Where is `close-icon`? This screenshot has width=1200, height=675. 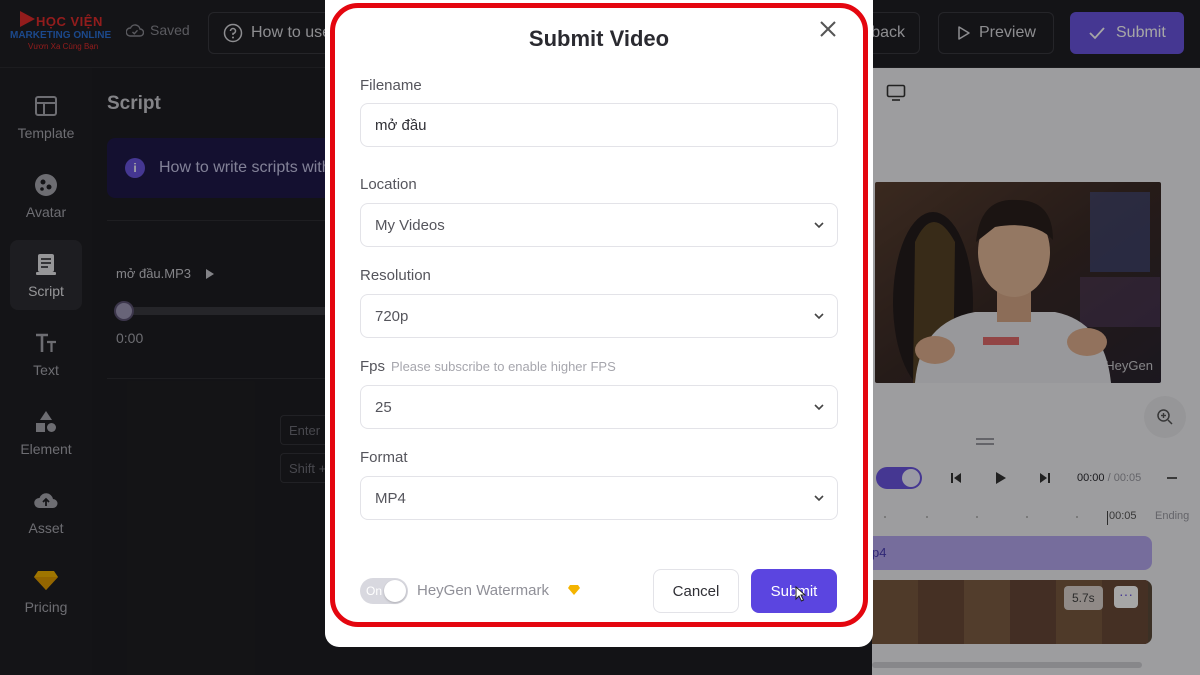
close-icon is located at coordinates (828, 29).